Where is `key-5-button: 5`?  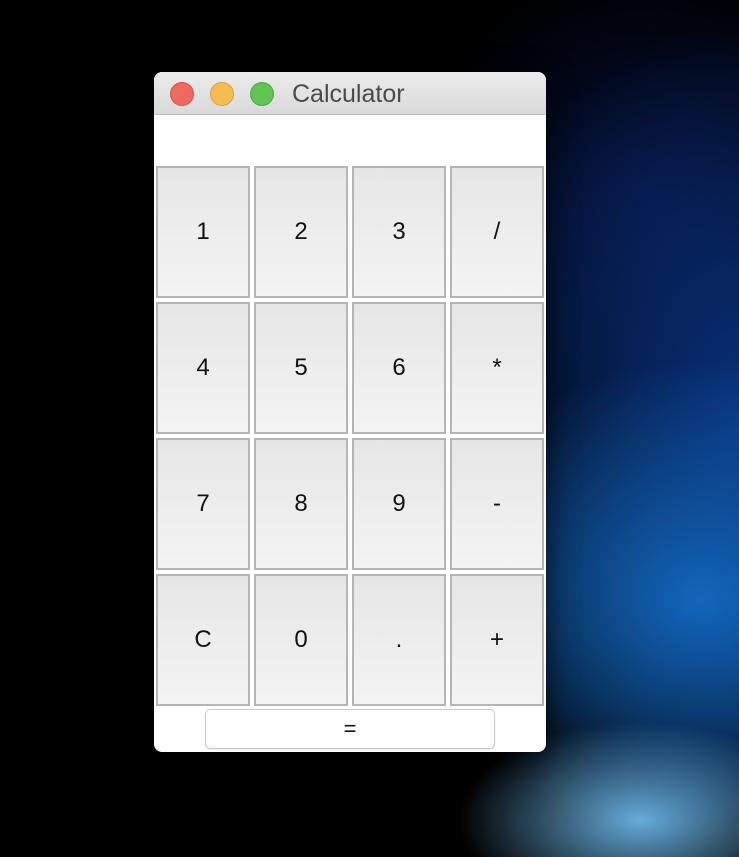 key-5-button: 5 is located at coordinates (301, 368).